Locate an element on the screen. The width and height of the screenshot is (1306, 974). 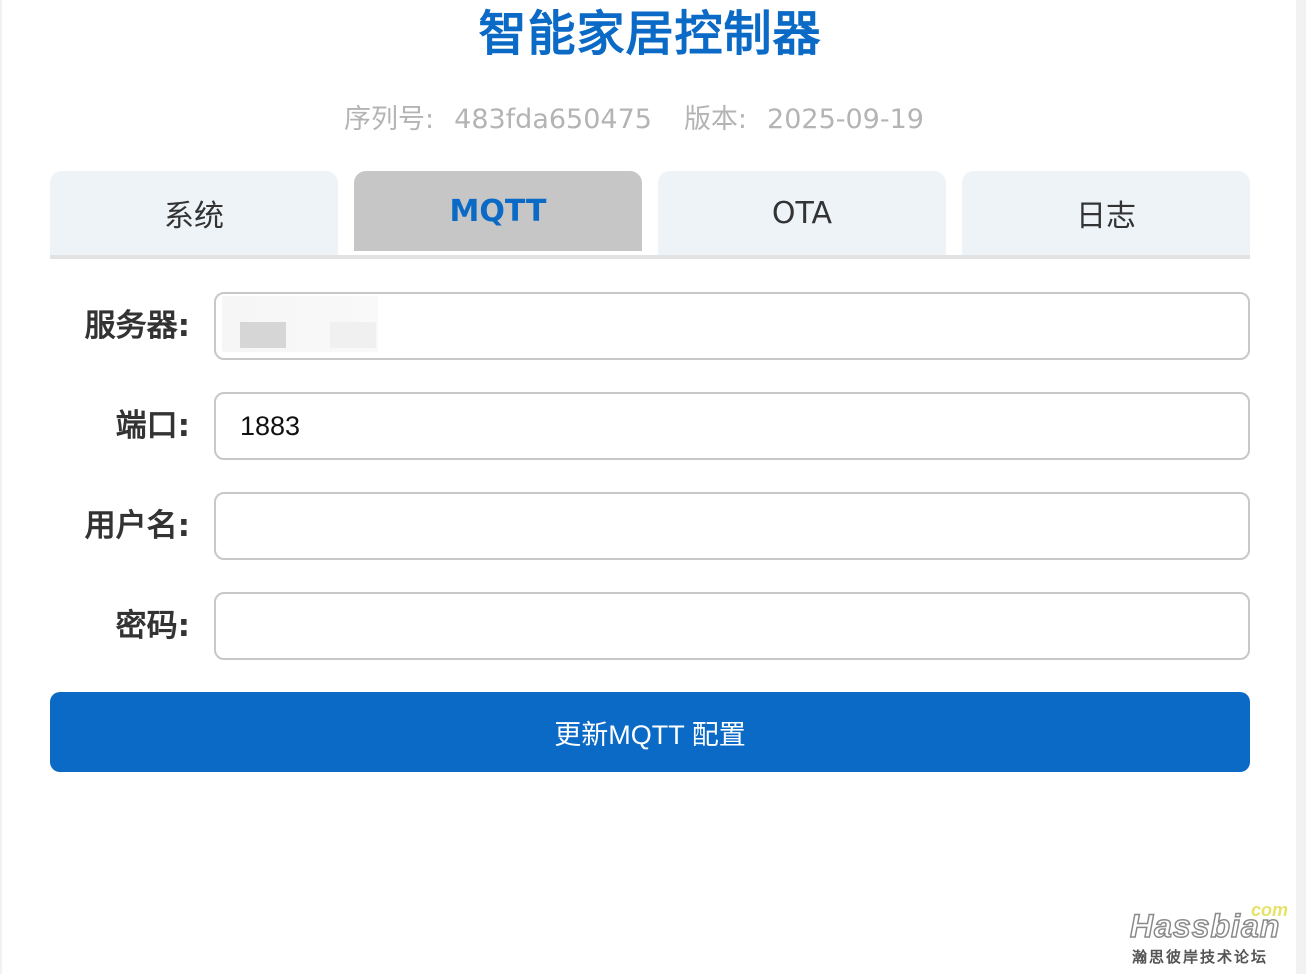
password-row: 密码: is located at coordinates (650, 626).